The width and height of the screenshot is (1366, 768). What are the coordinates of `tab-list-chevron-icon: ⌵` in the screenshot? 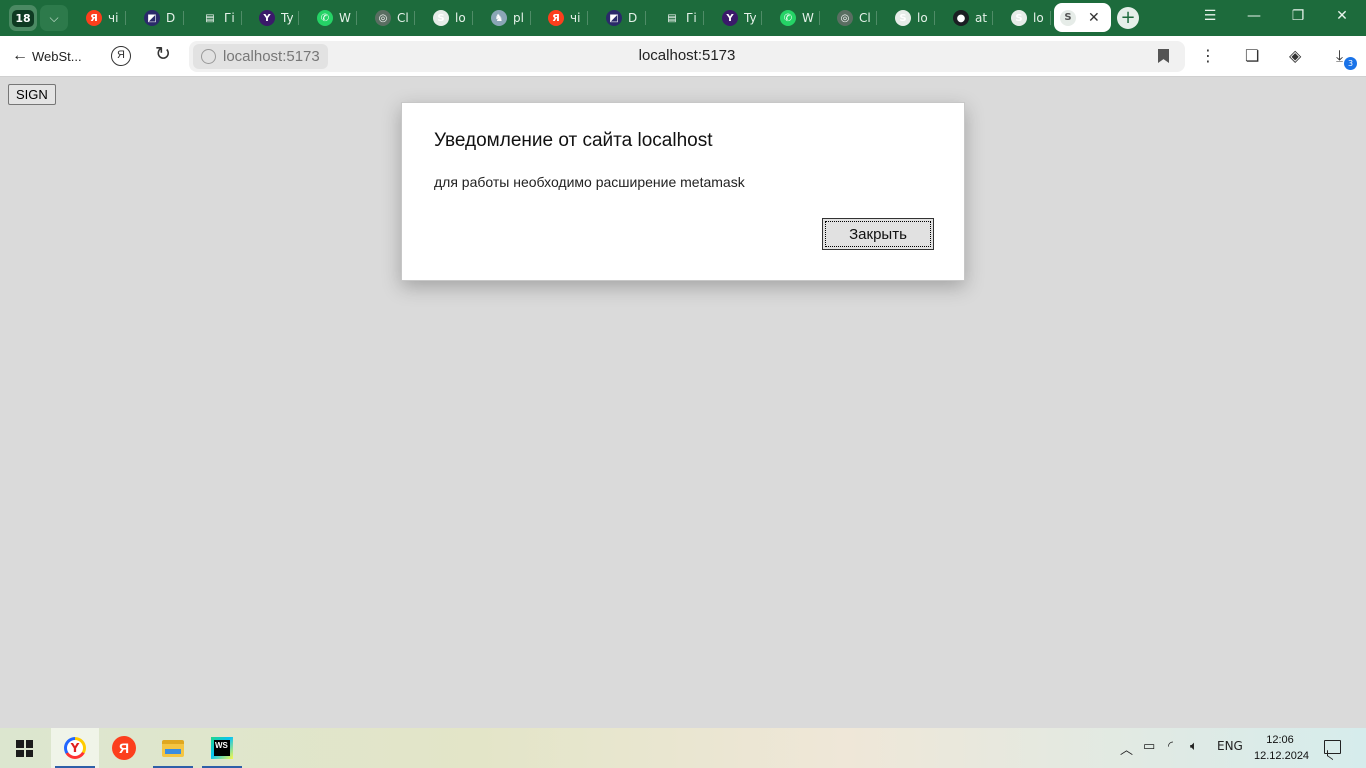 It's located at (54, 18).